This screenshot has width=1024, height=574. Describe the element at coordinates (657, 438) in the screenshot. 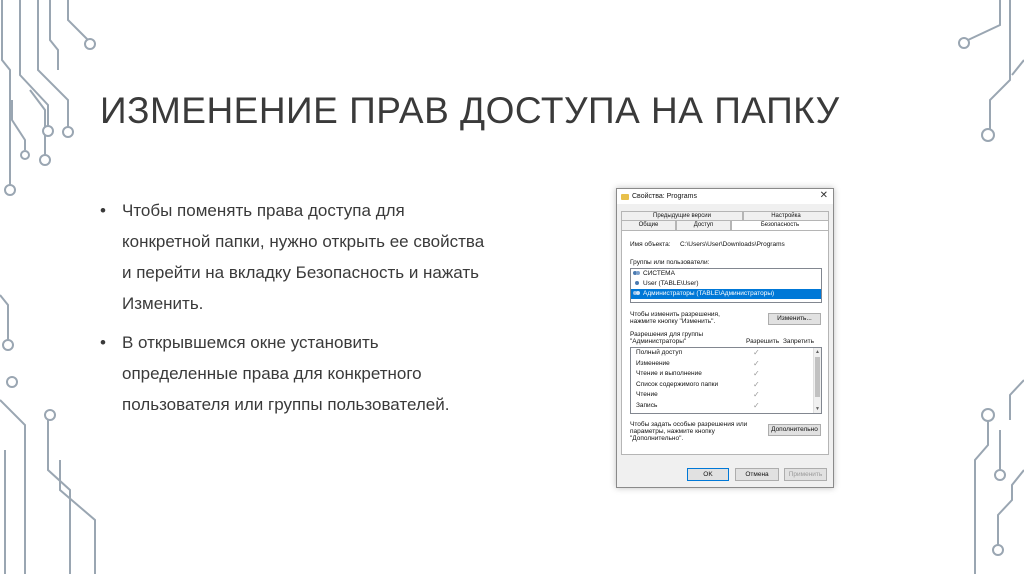

I see `special-hint-line3: "Дополнительно".` at that location.